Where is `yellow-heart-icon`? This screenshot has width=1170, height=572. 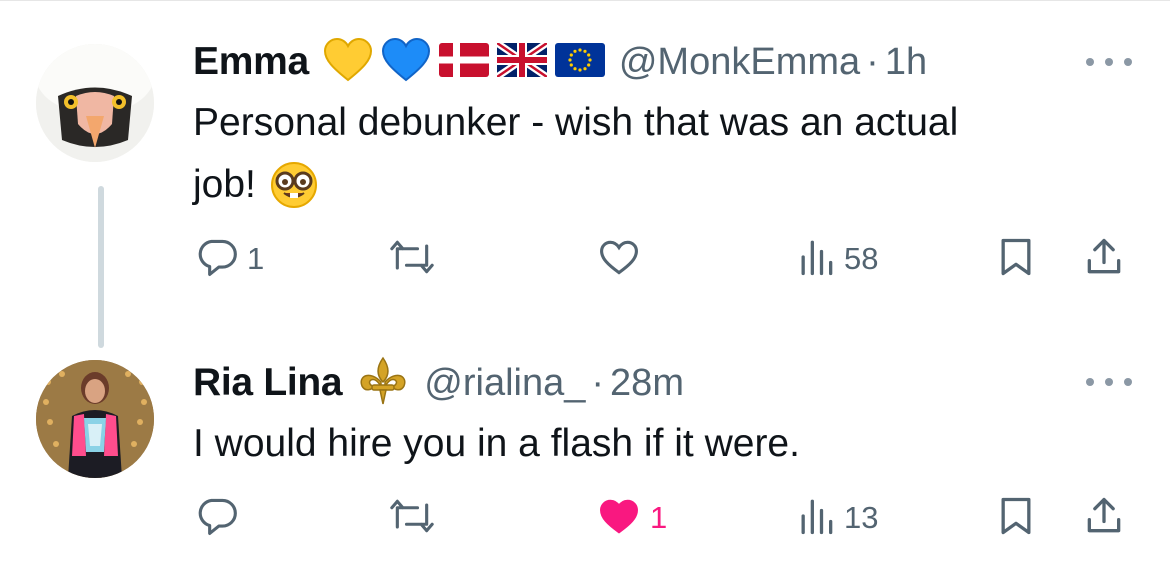
yellow-heart-icon is located at coordinates (348, 62).